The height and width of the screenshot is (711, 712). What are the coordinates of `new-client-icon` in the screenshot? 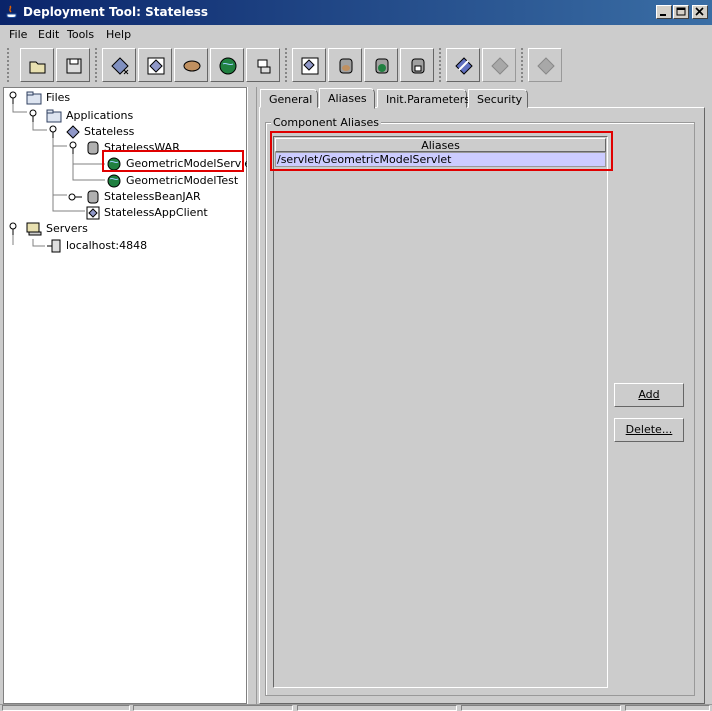 It's located at (264, 66).